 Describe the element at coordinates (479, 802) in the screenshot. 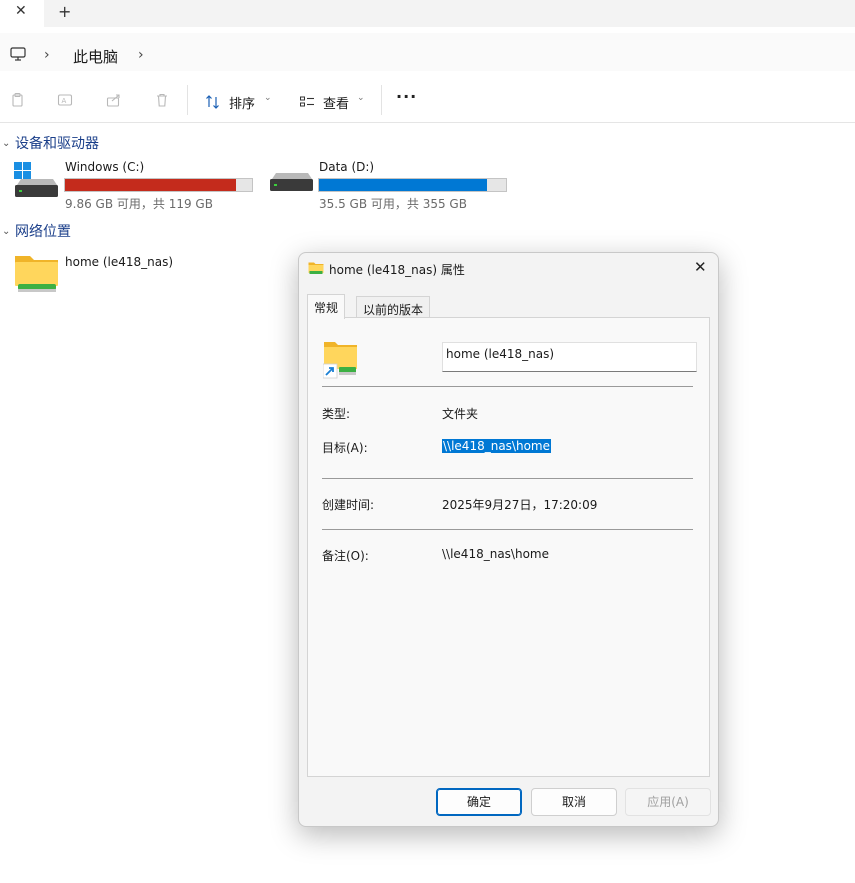

I see `ok-button: 确定` at that location.